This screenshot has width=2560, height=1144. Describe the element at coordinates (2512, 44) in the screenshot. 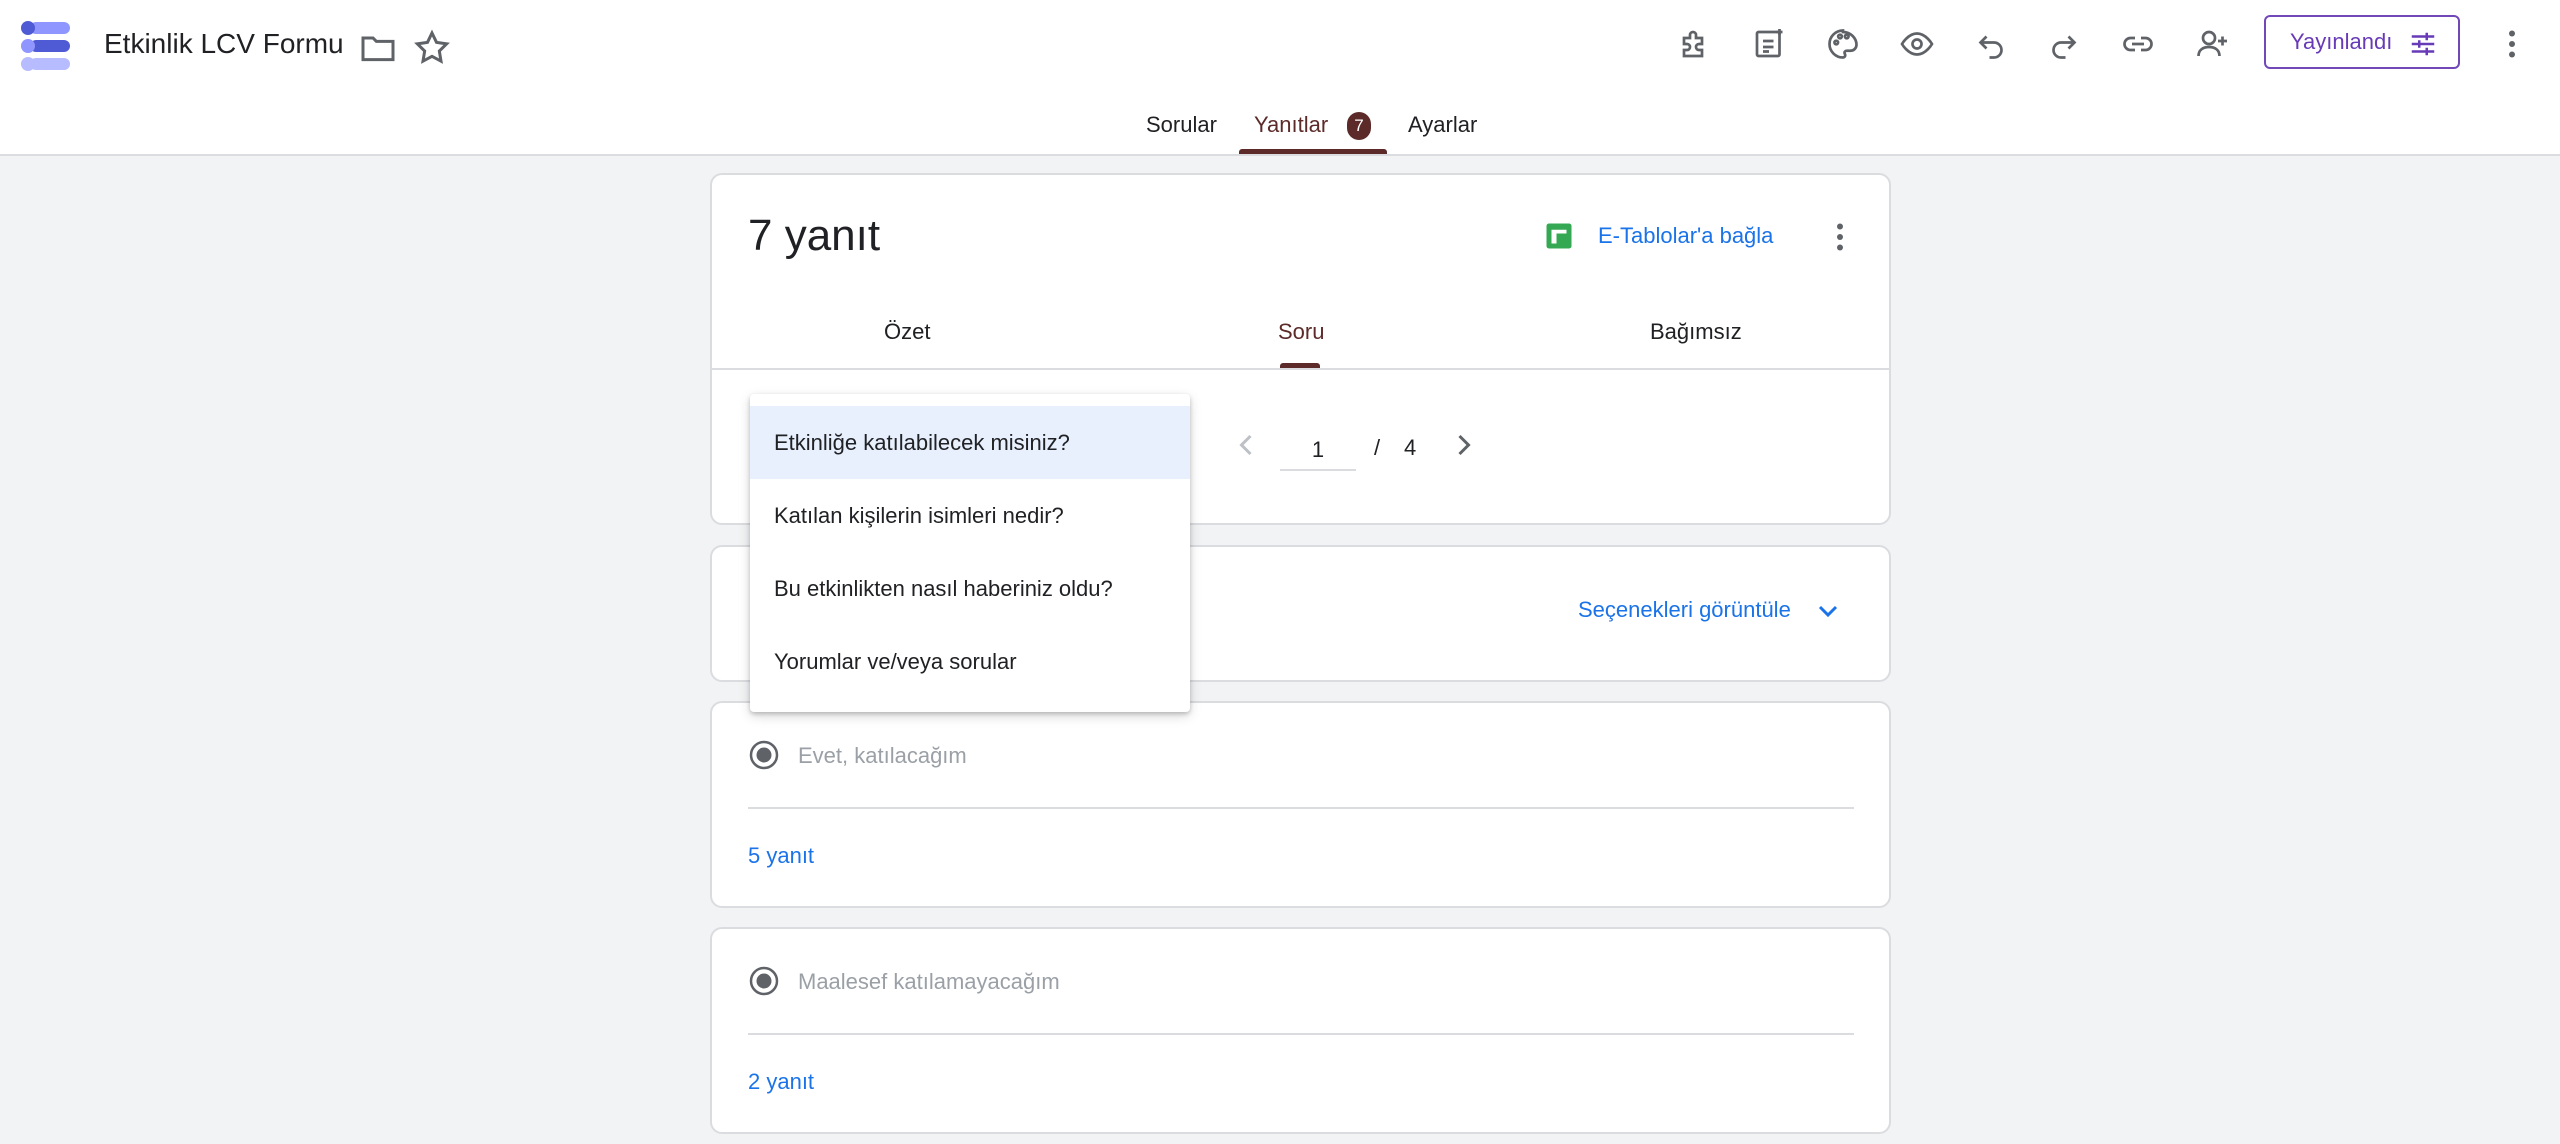

I see `more-vert-icon` at that location.